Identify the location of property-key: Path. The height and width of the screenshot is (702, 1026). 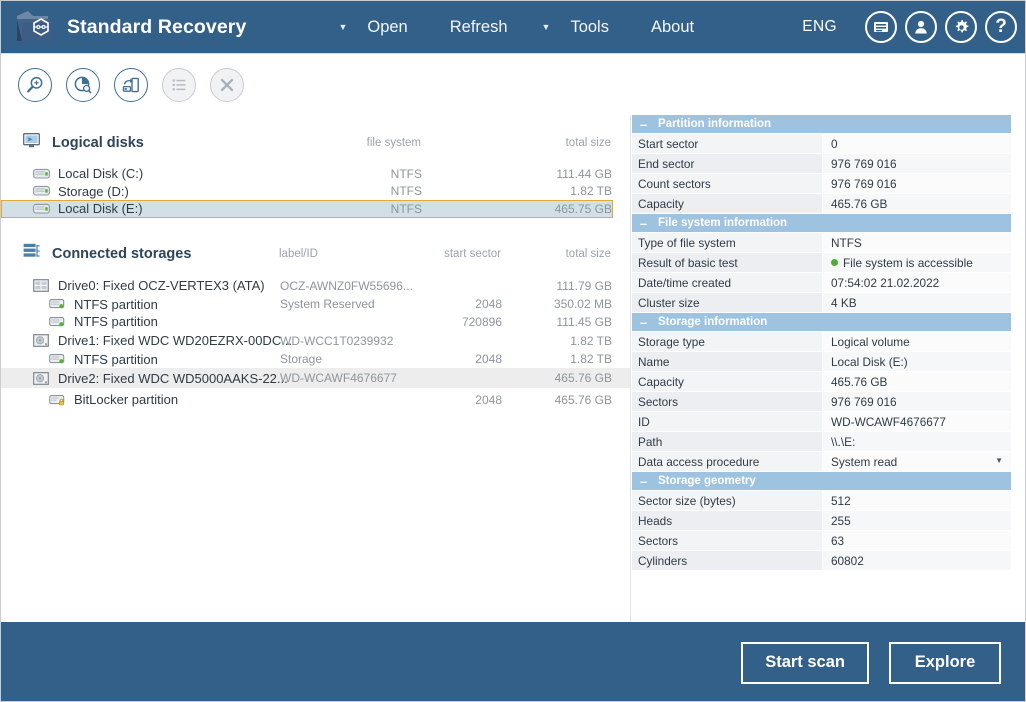
(727, 441).